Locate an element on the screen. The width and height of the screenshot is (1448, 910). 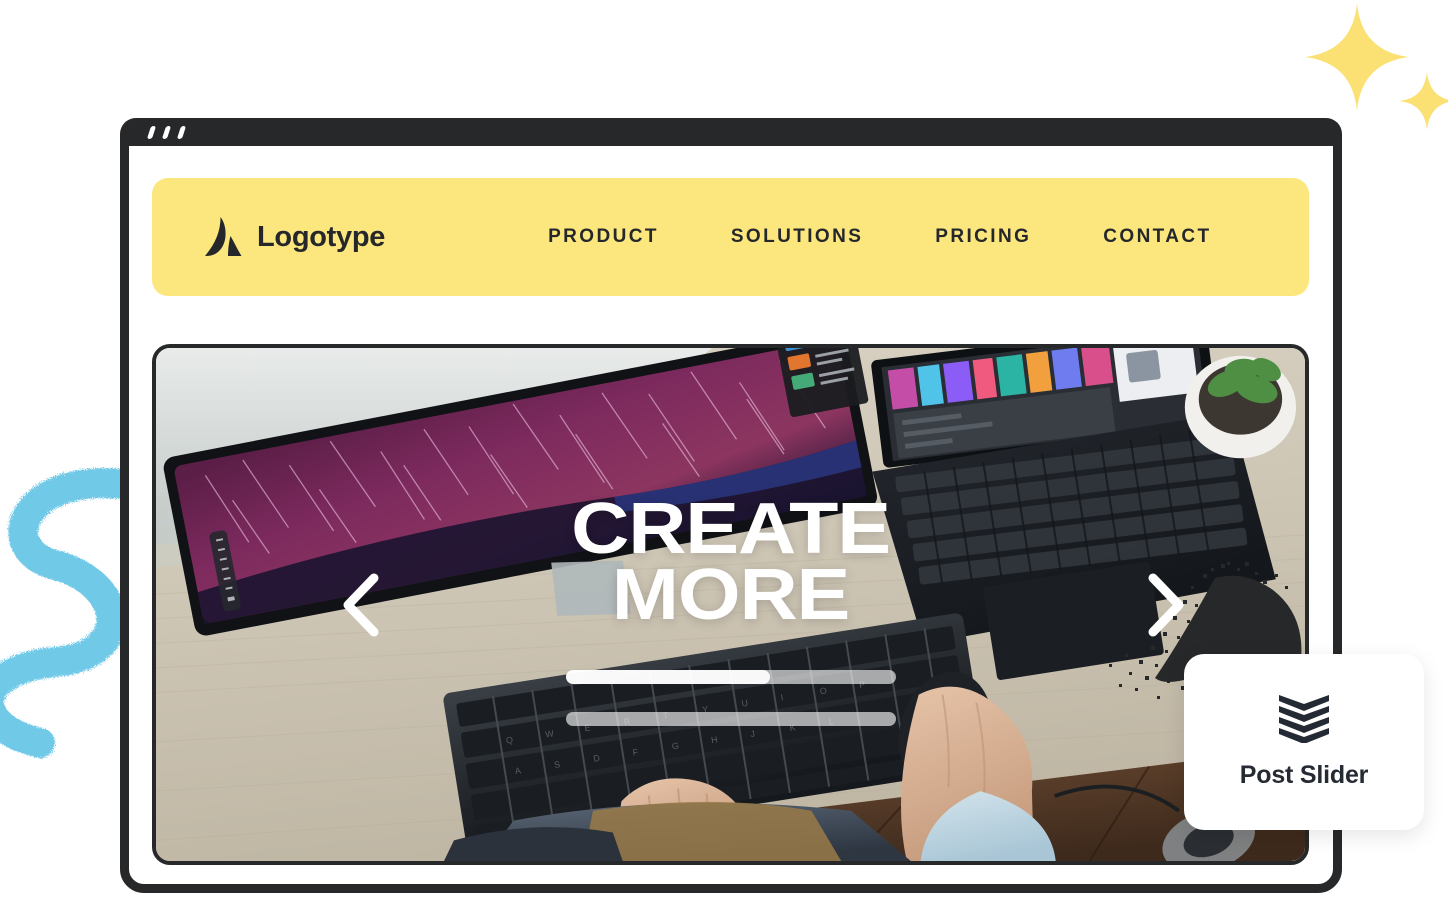
nav-link-solutions: SOLUTIONS is located at coordinates (797, 237).